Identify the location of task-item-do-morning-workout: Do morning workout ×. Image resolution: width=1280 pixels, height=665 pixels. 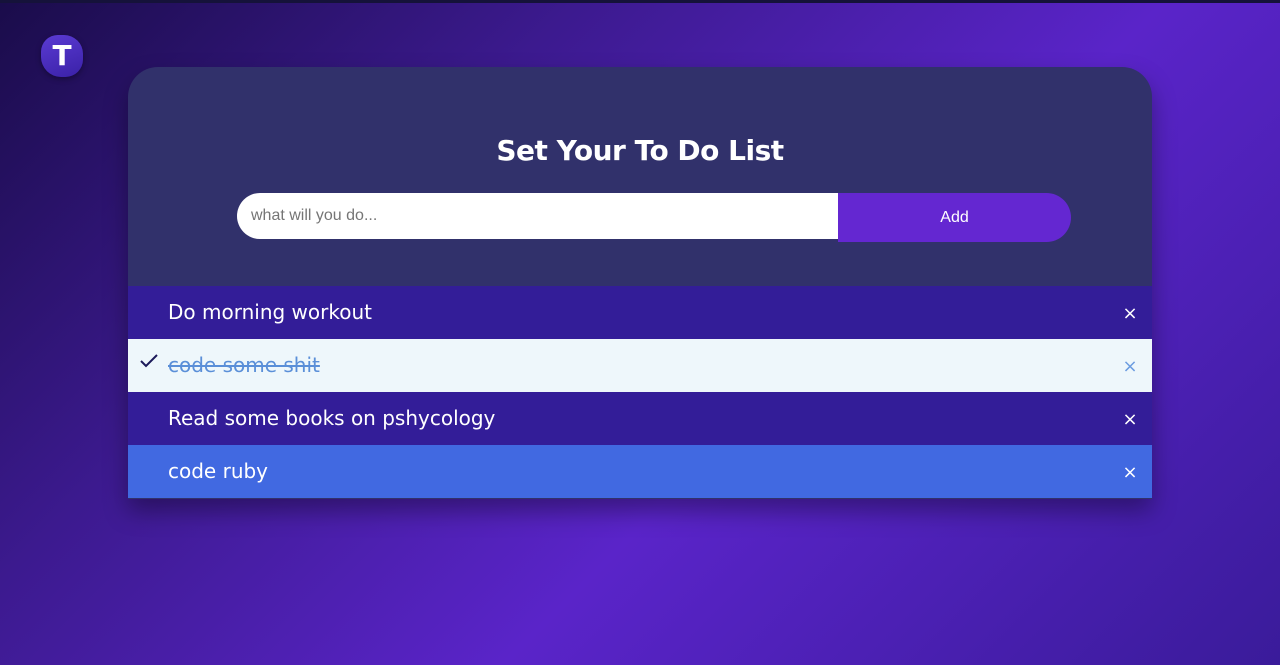
(640, 312).